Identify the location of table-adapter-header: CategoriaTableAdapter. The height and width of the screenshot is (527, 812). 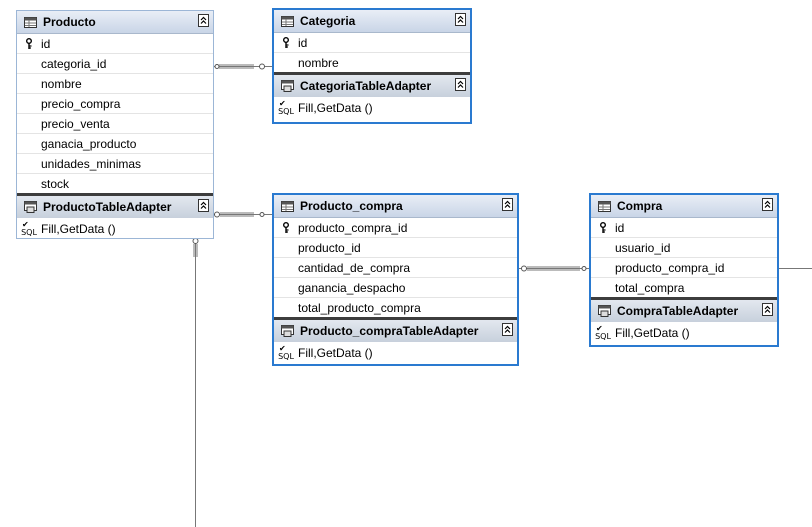
(372, 84).